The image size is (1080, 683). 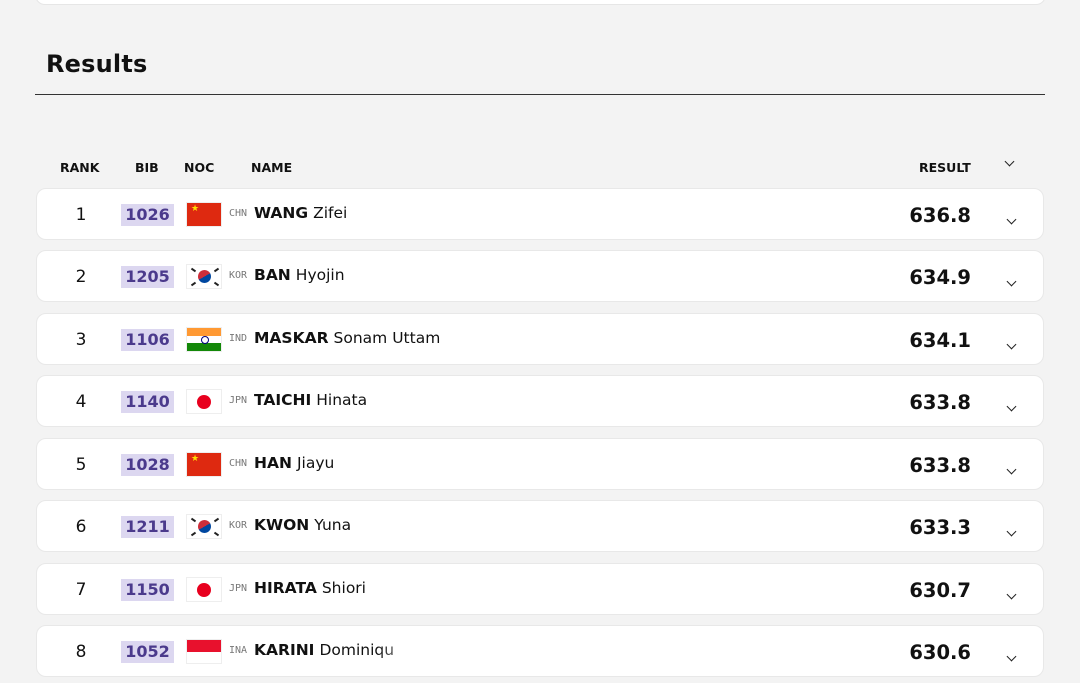 What do you see at coordinates (147, 215) in the screenshot?
I see `bib-badge: 1026` at bounding box center [147, 215].